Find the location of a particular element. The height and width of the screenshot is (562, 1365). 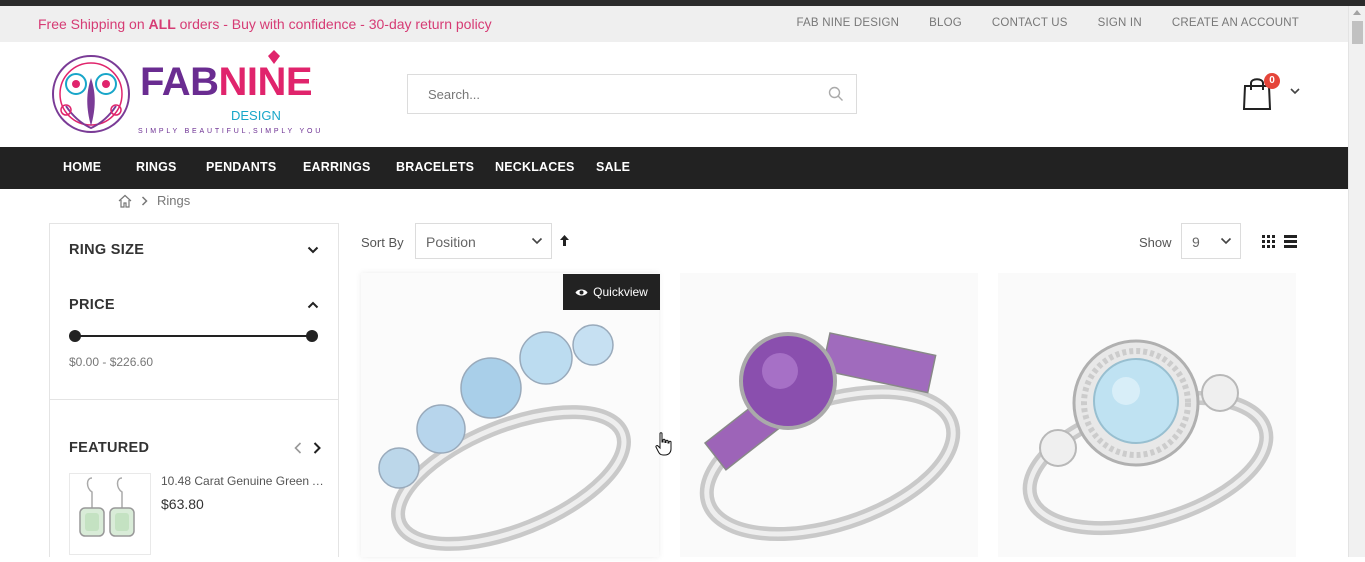

page-scrollbar is located at coordinates (1356, 281).